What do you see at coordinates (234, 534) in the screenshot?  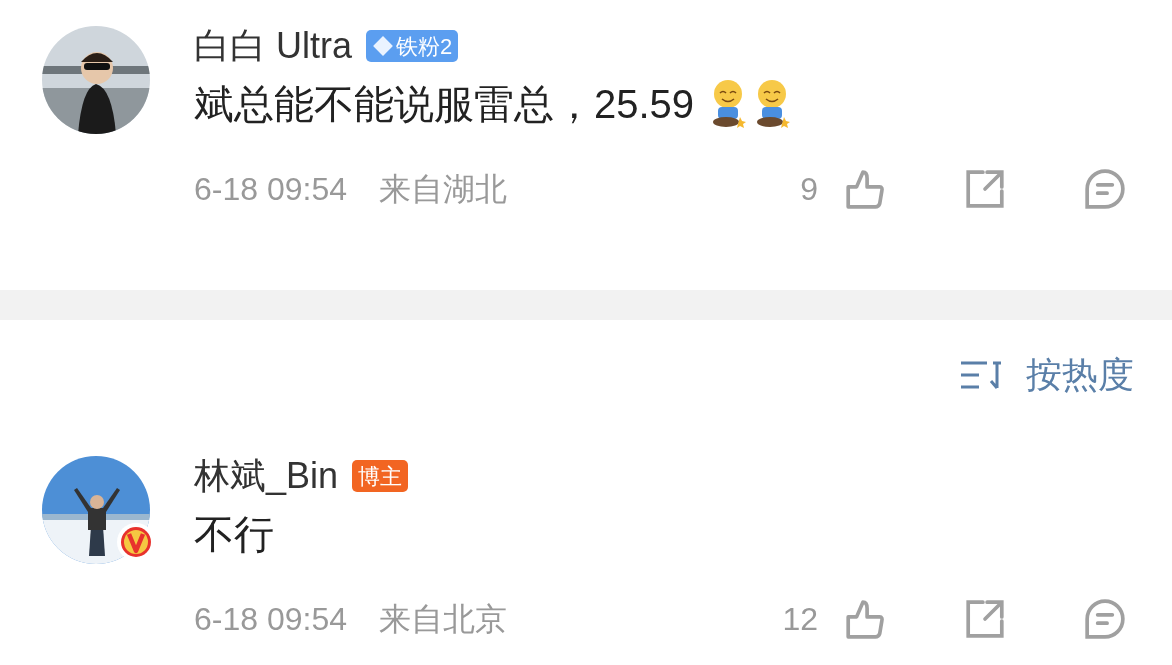 I see `comment-text: 不行` at bounding box center [234, 534].